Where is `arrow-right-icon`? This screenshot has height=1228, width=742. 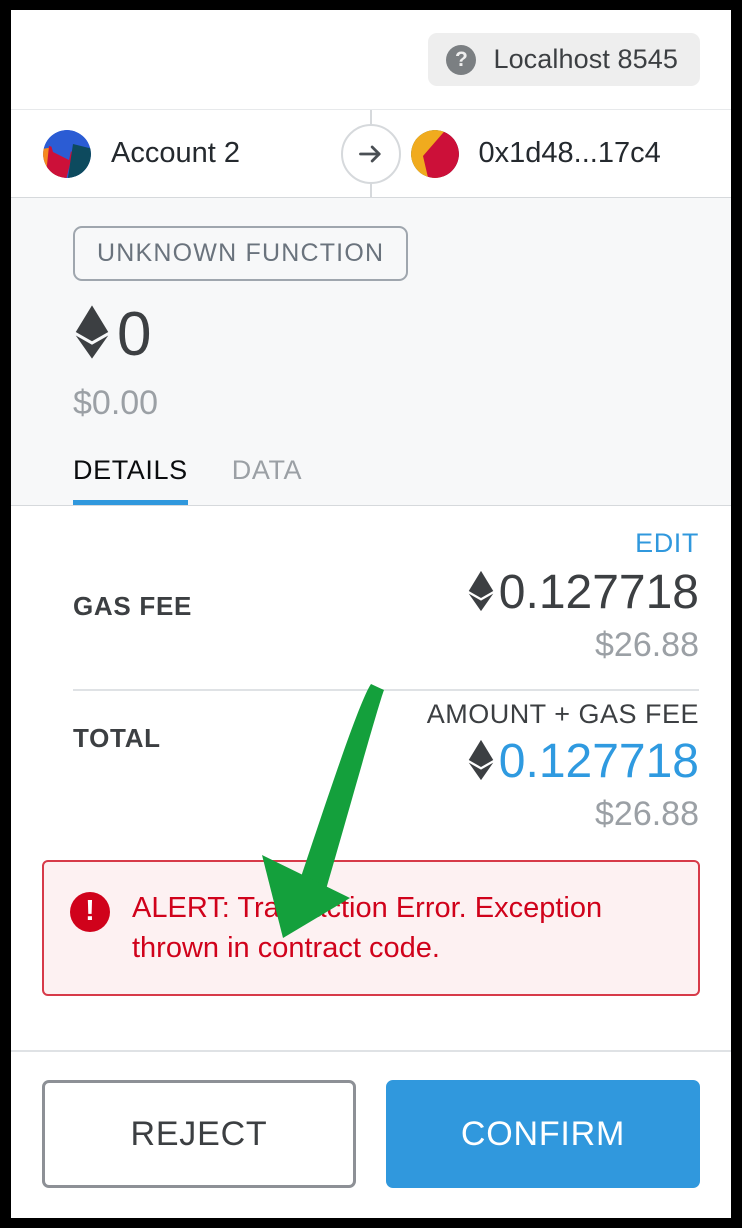 arrow-right-icon is located at coordinates (371, 153).